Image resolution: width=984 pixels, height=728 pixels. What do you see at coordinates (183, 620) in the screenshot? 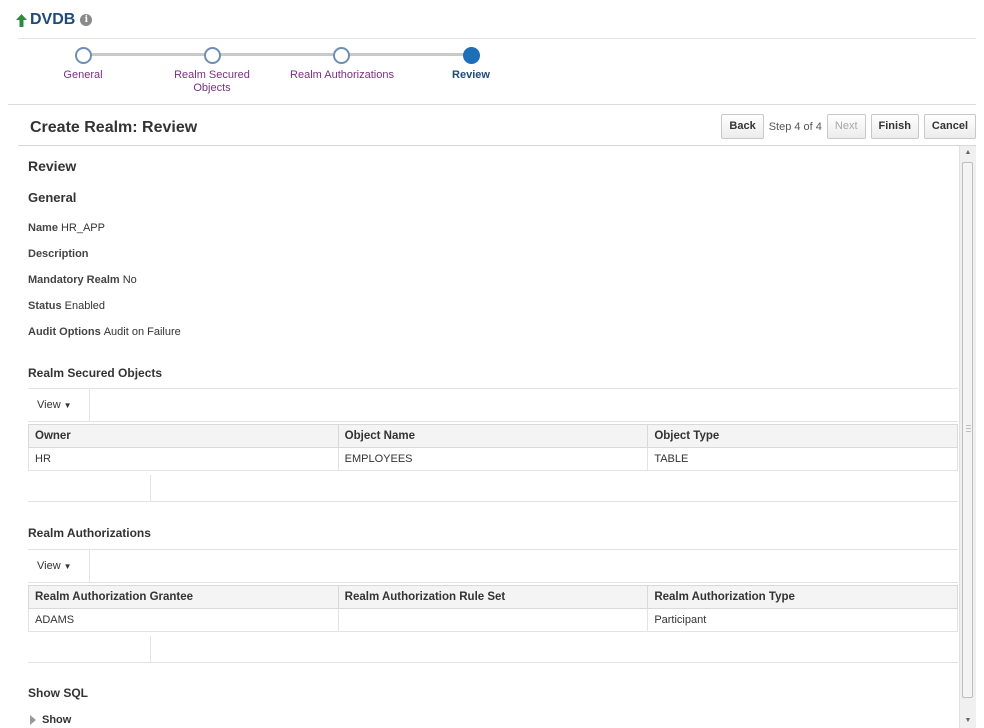
I see `cell-grantee: ADAMS` at bounding box center [183, 620].